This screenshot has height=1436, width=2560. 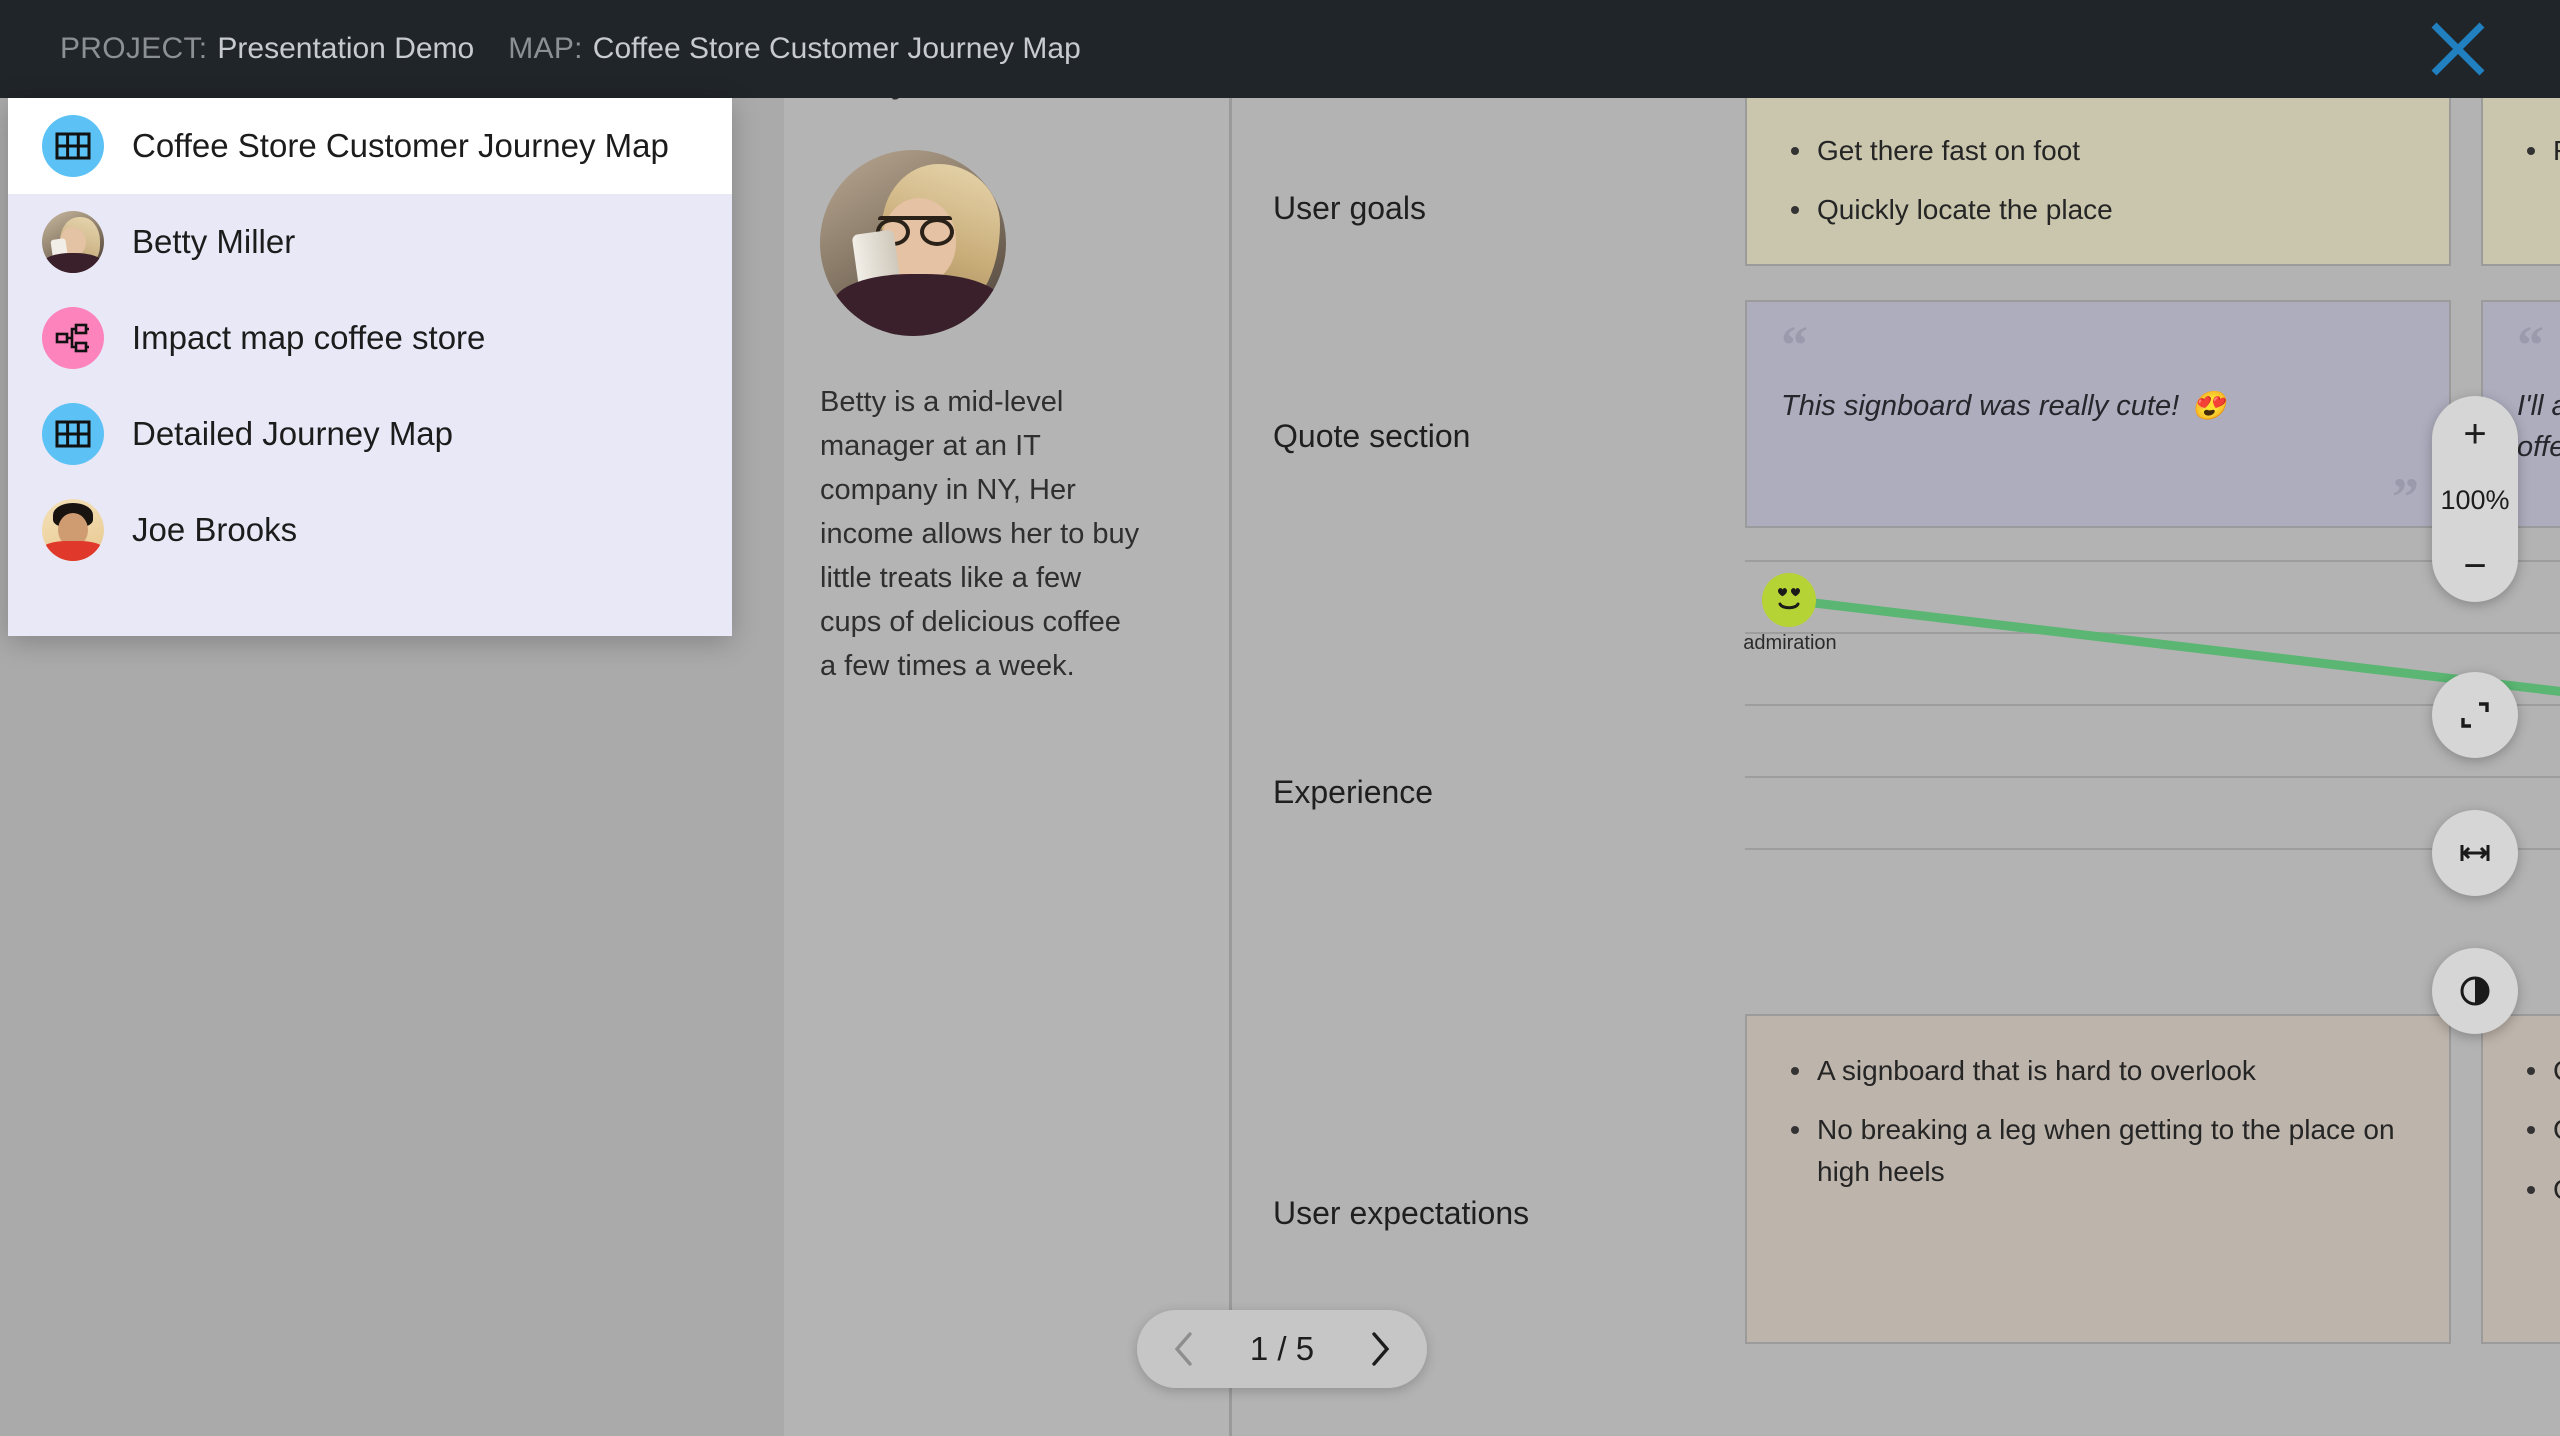 What do you see at coordinates (1380, 1349) in the screenshot?
I see `chevron-right-icon` at bounding box center [1380, 1349].